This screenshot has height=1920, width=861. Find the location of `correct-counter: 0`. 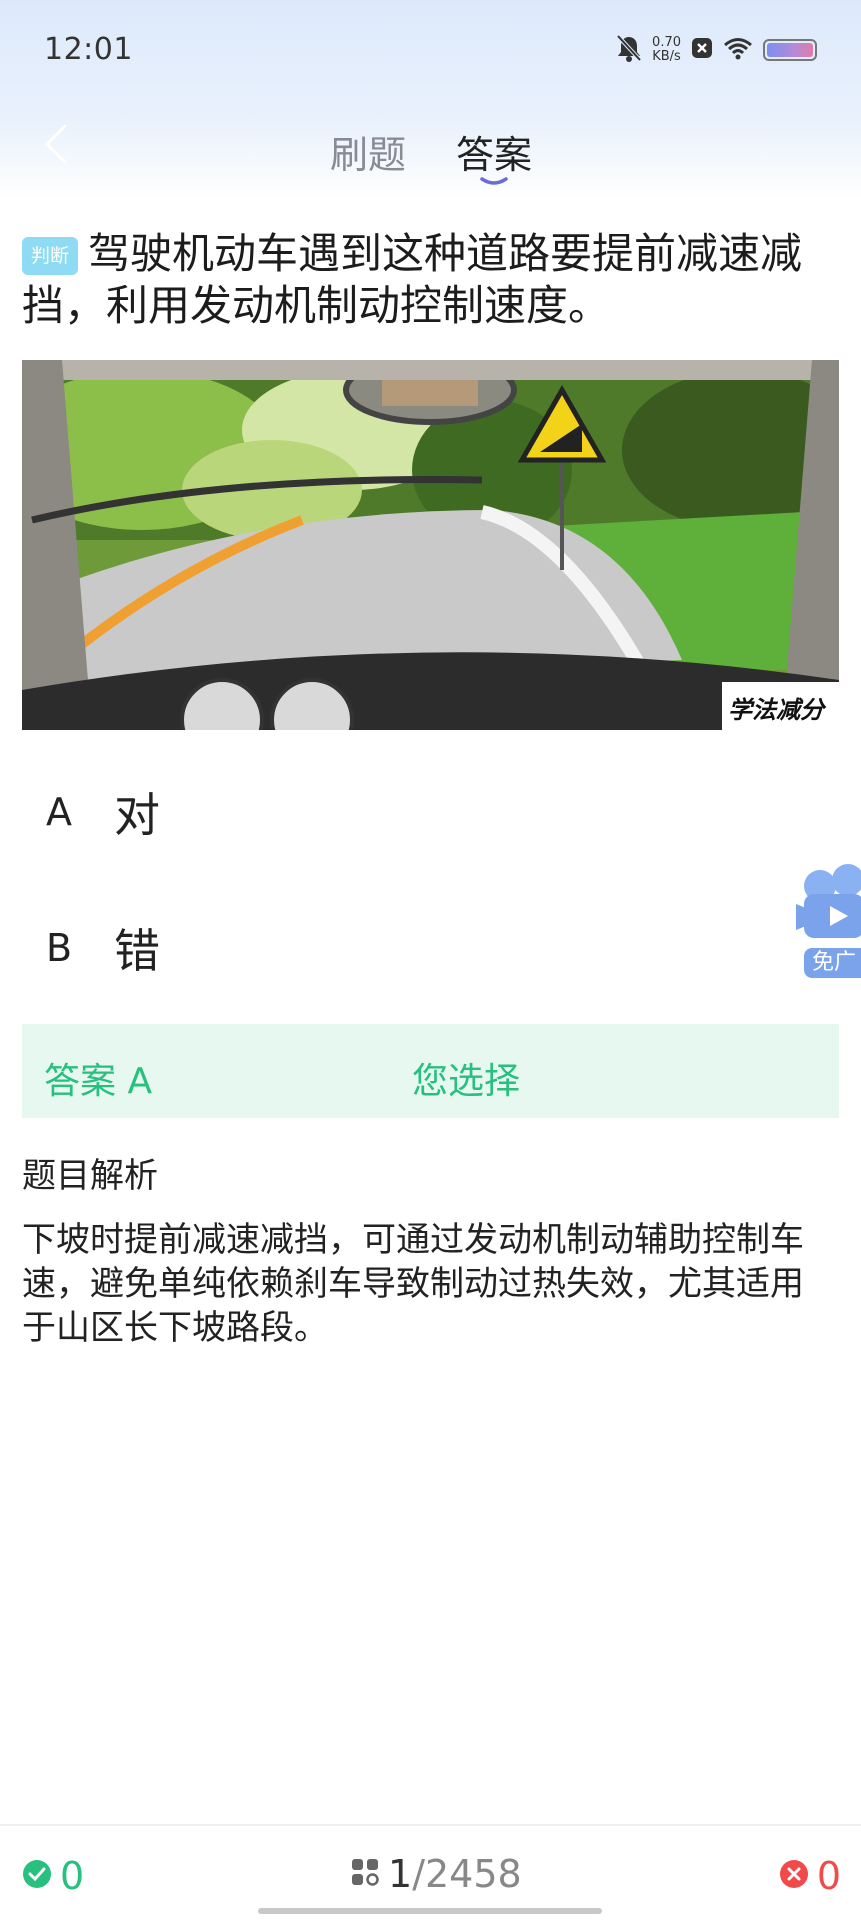

correct-counter: 0 is located at coordinates (53, 1876).